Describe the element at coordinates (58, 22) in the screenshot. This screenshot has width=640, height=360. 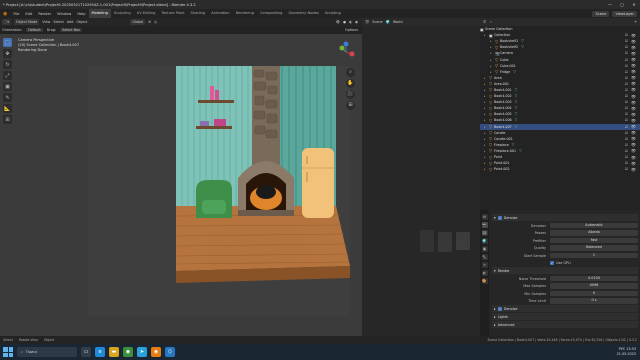
I see `viewport-menu-select: Select` at that location.